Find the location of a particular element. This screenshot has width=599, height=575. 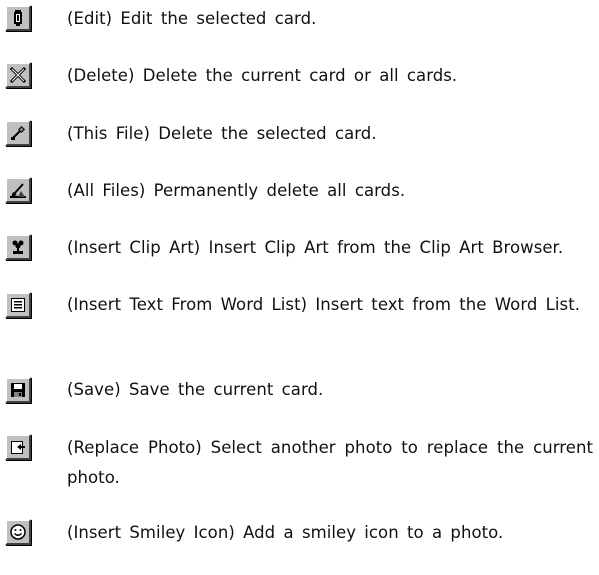

insert-smiley-icon-button is located at coordinates (18, 532).